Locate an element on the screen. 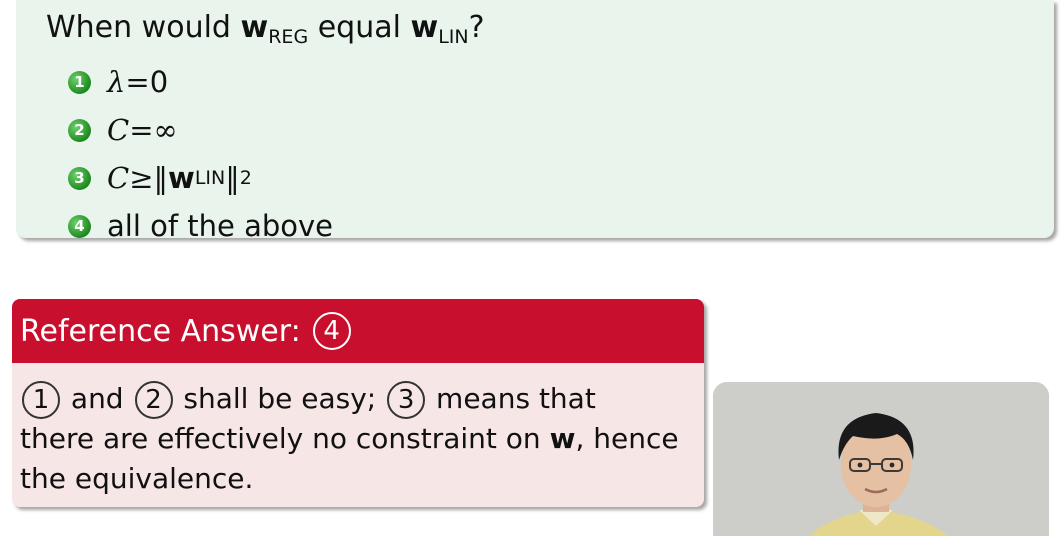 Image resolution: width=1061 pixels, height=536 pixels. circled-1-icon: 1 is located at coordinates (41, 400).